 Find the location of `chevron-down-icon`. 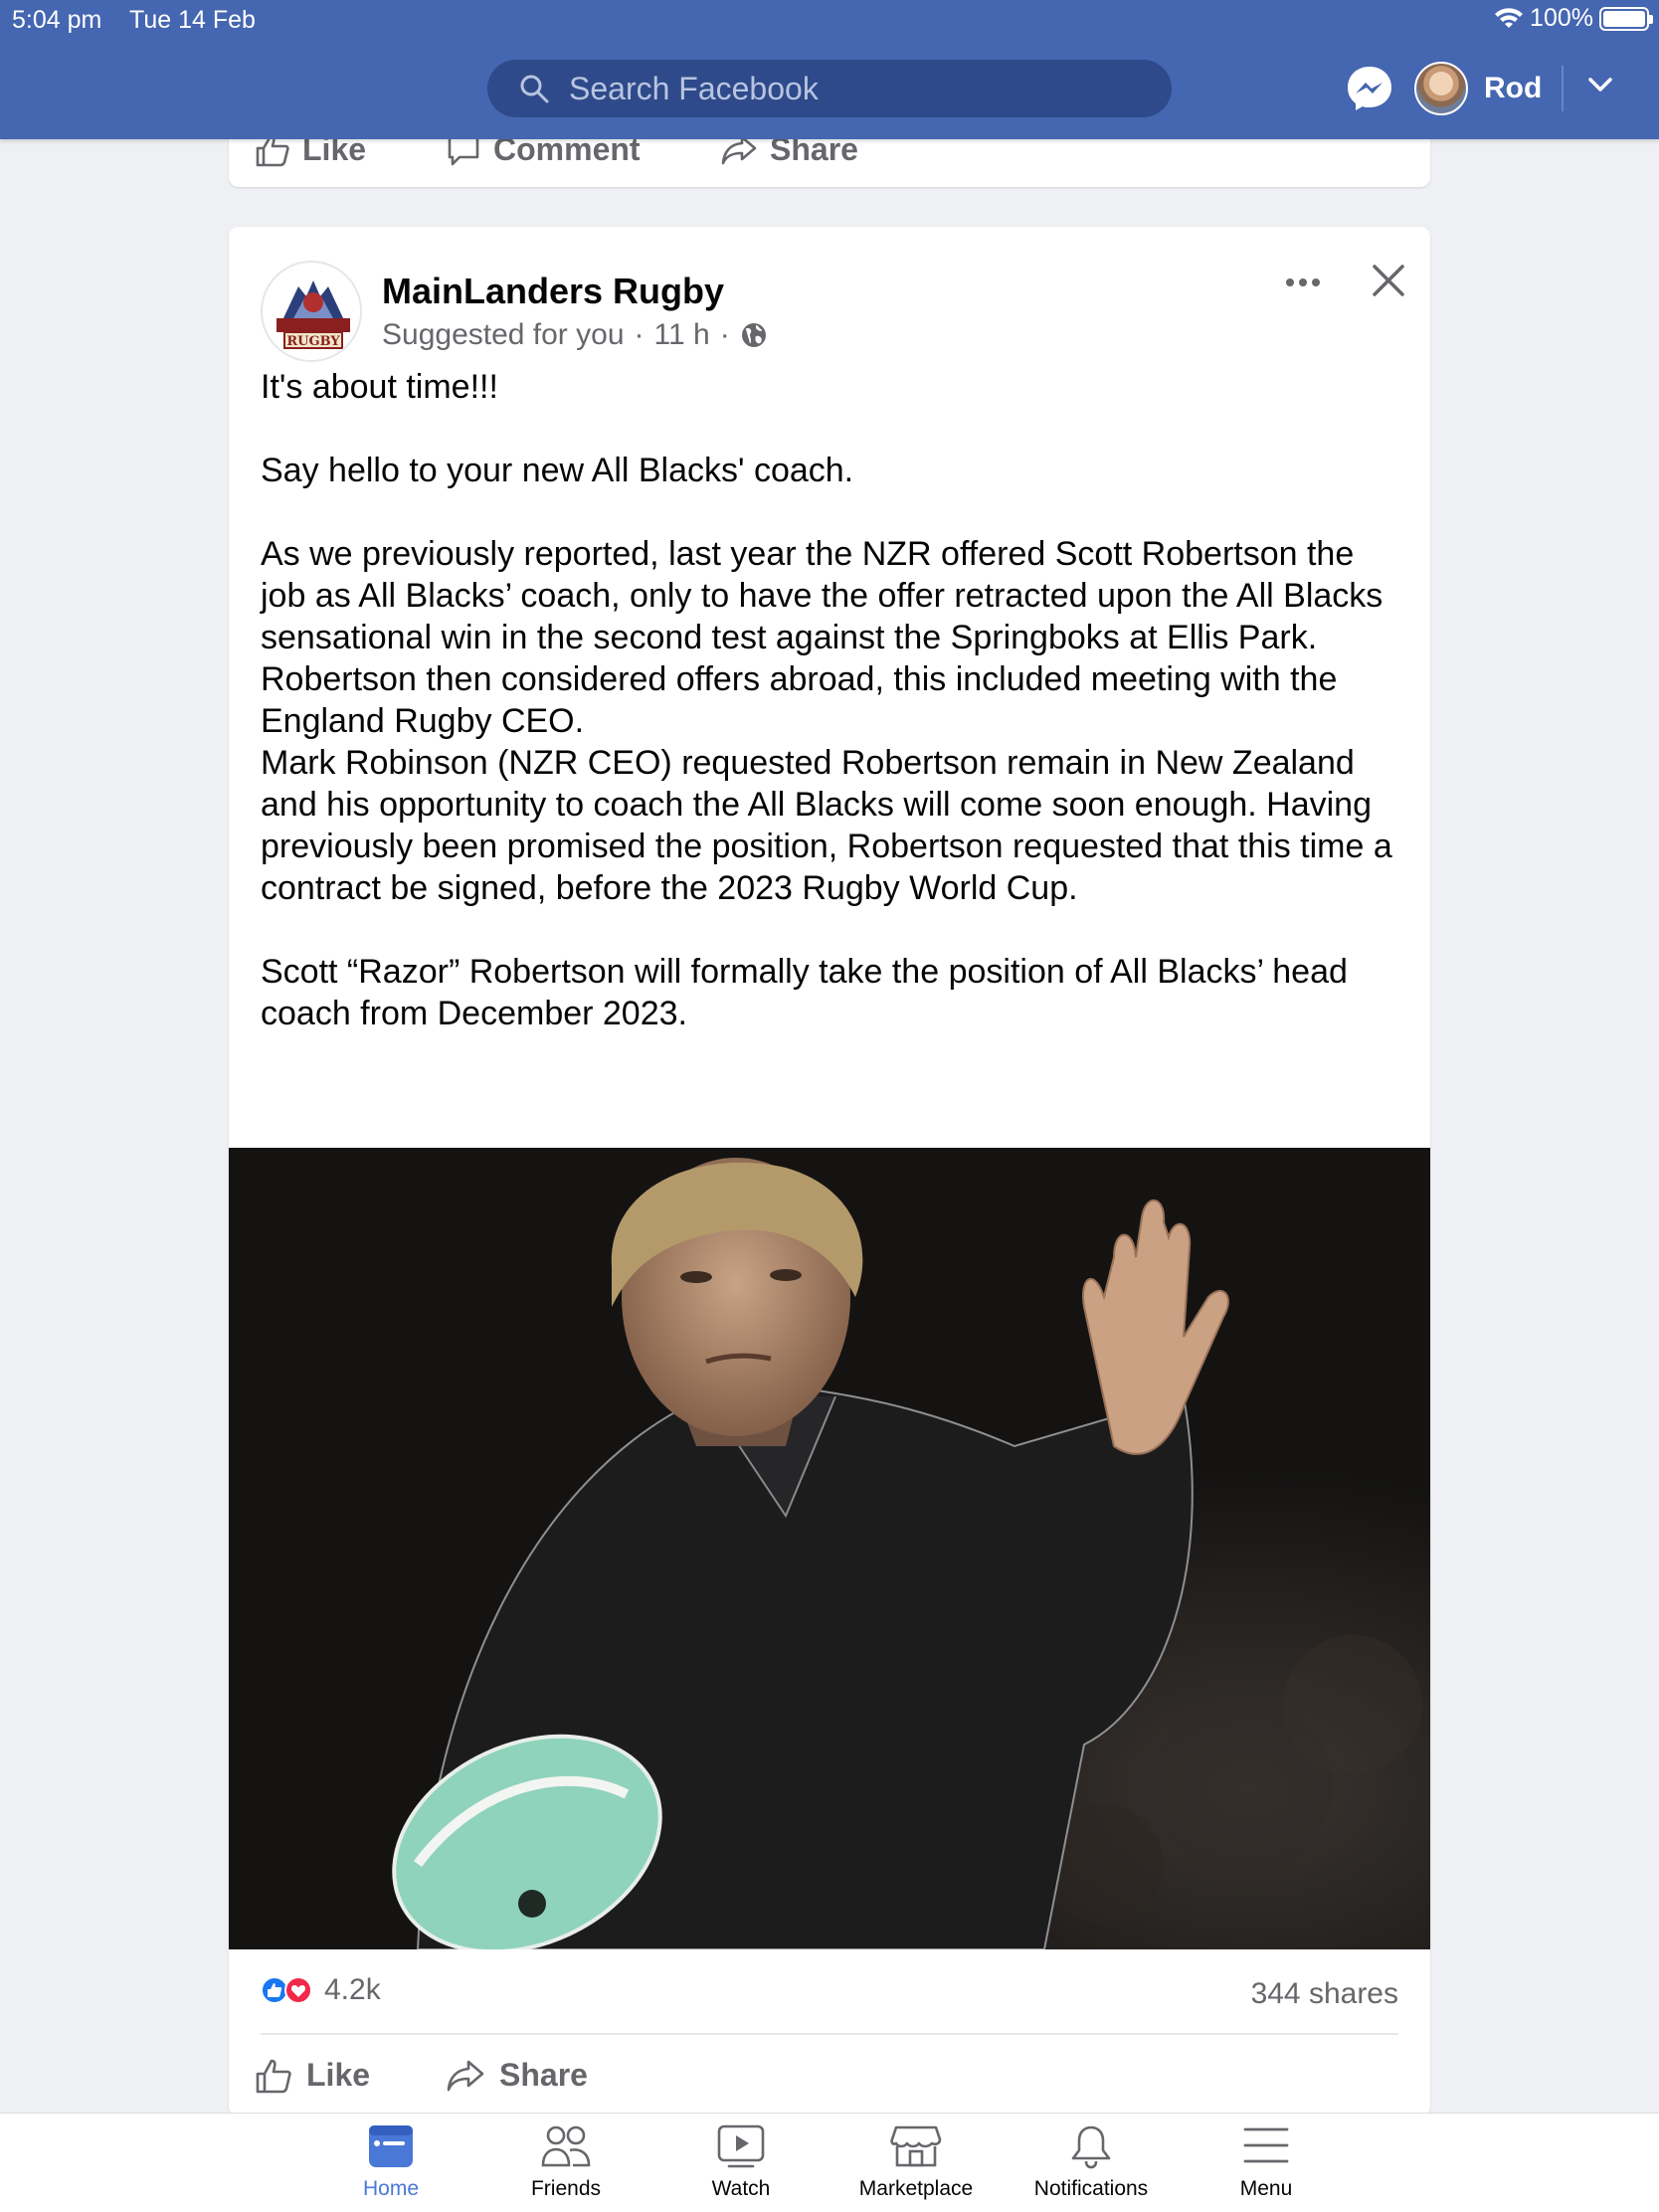

chevron-down-icon is located at coordinates (1600, 84).